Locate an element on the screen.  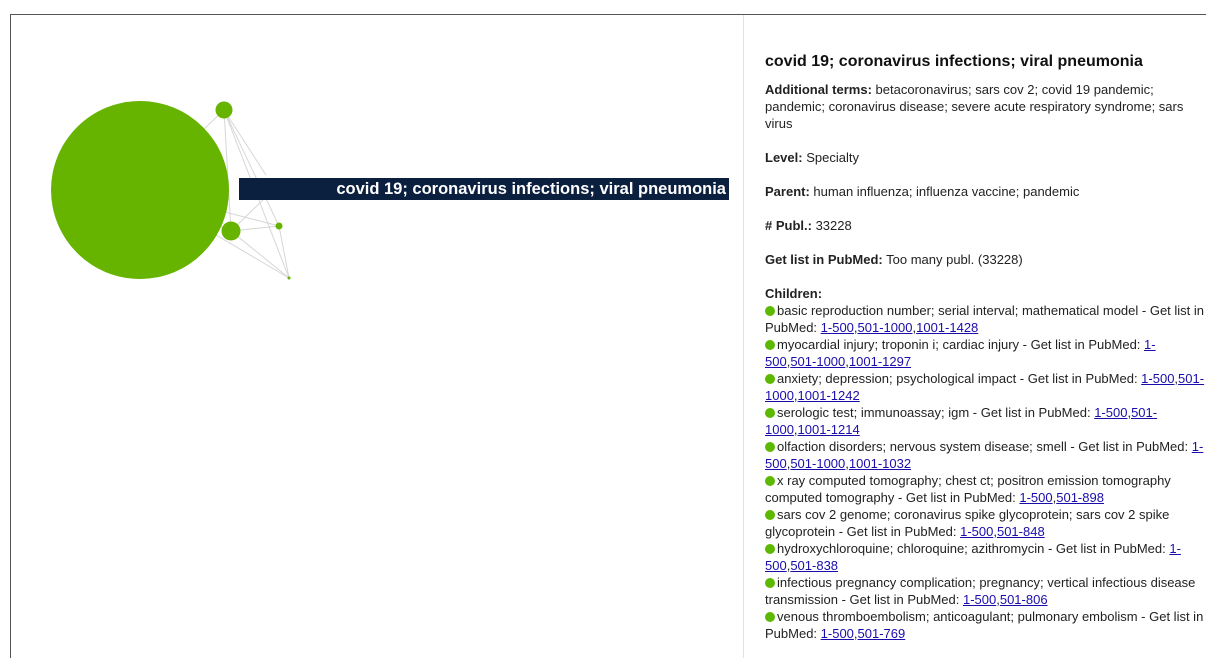
pubmed-link: 1001-1428 is located at coordinates (947, 327).